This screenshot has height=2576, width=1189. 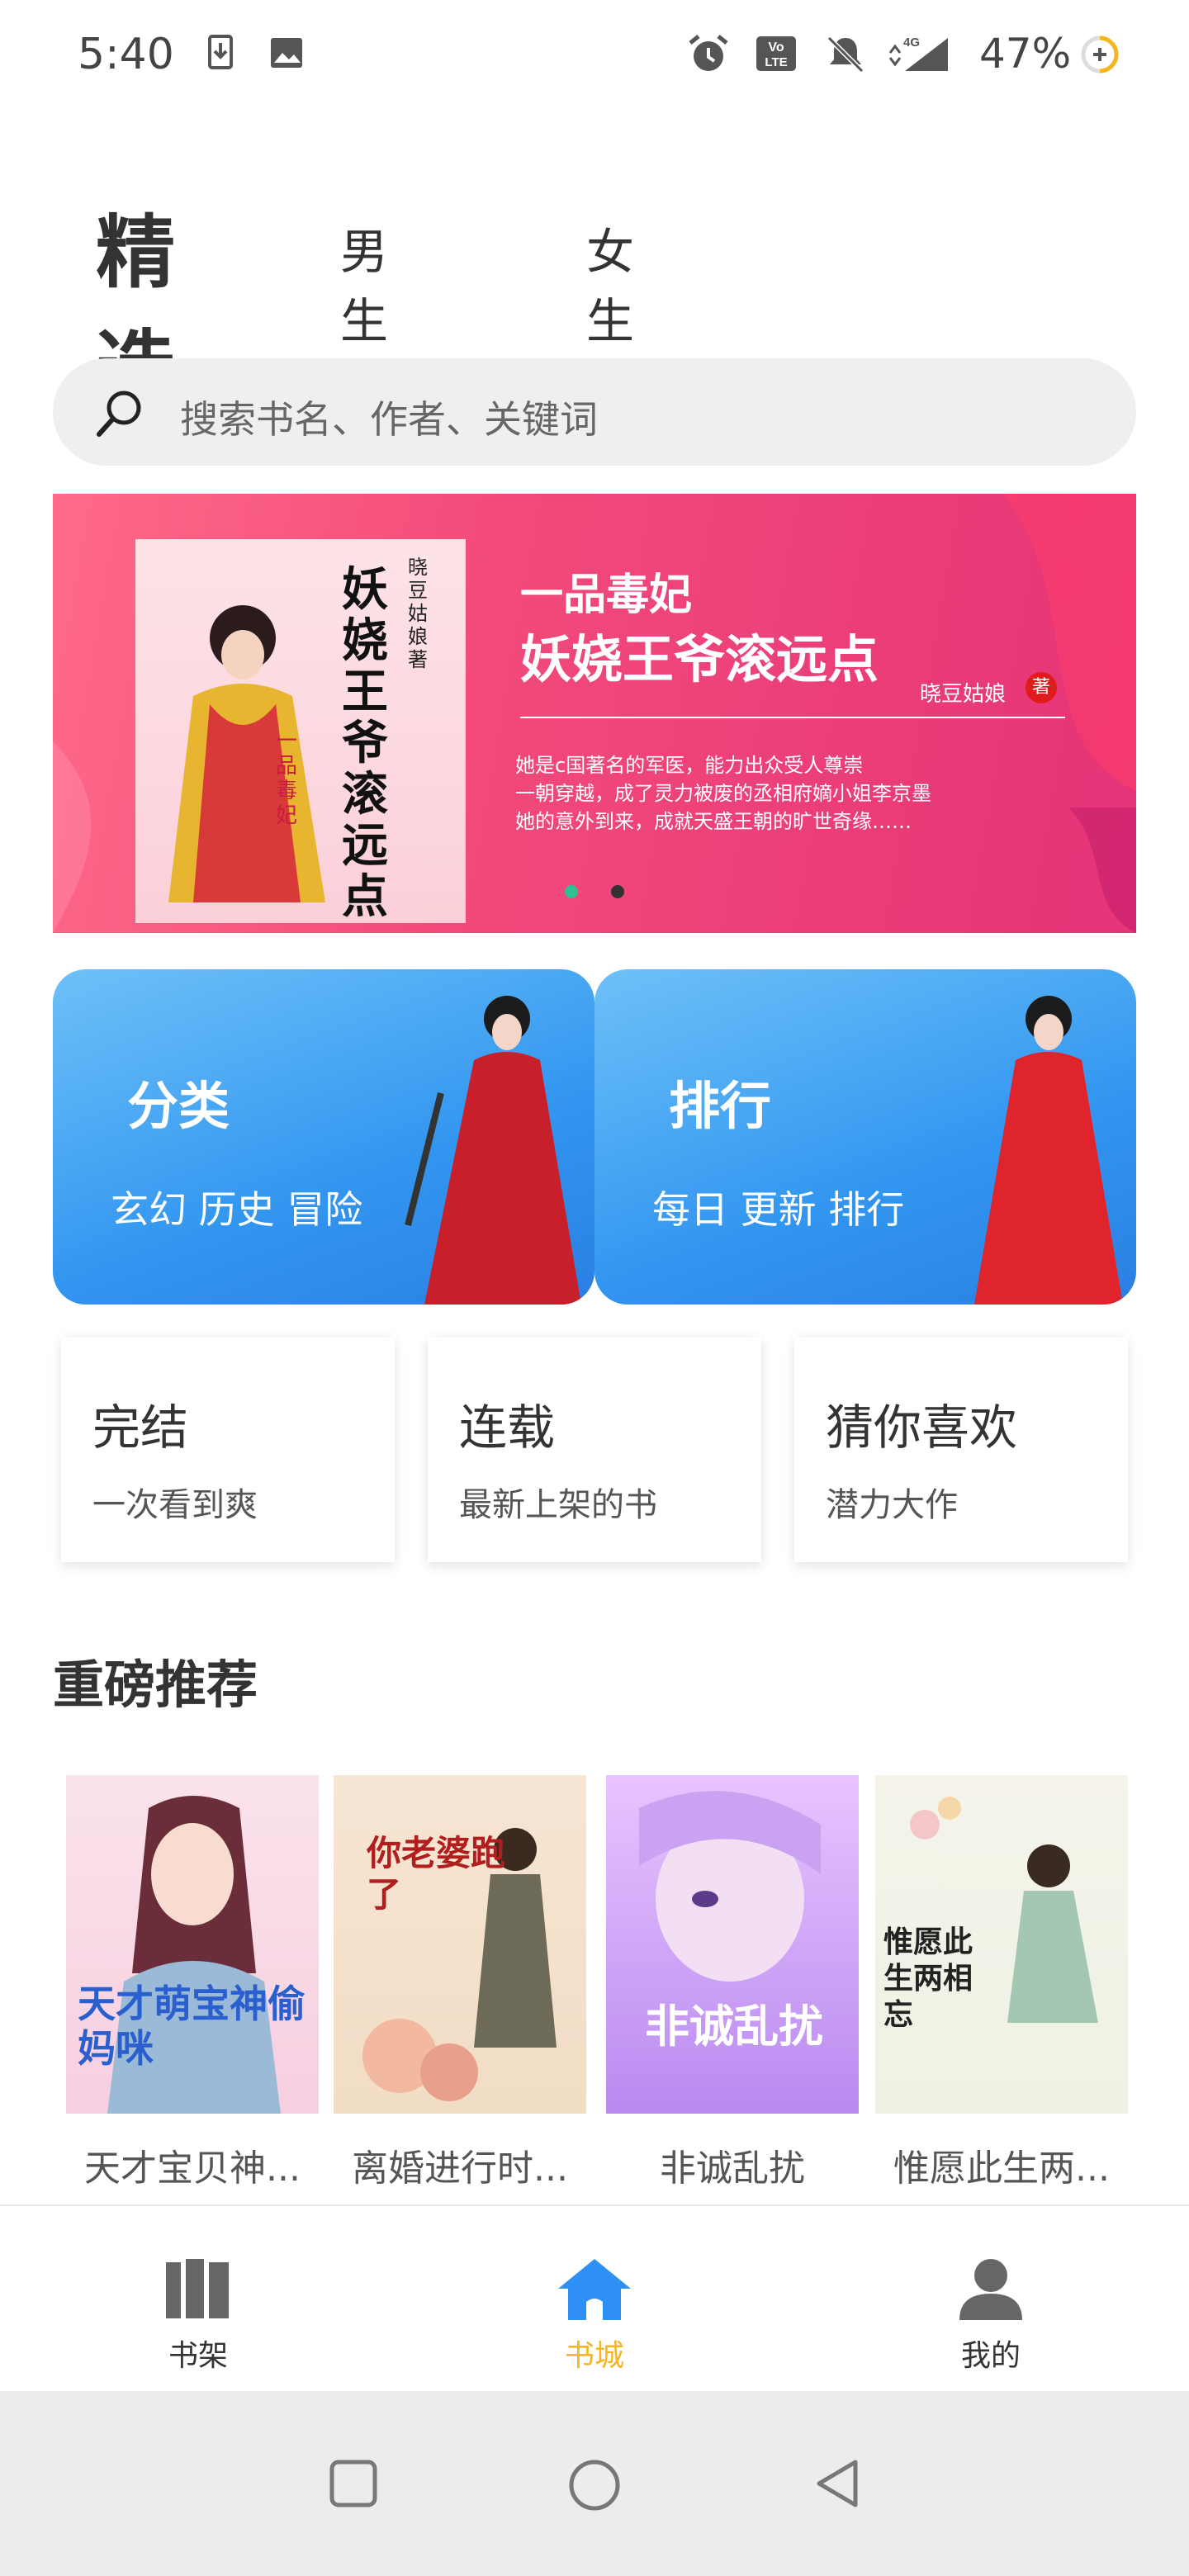 I want to click on guess-you-like-tile: 猜你喜欢 潜力大作, so click(x=961, y=1450).